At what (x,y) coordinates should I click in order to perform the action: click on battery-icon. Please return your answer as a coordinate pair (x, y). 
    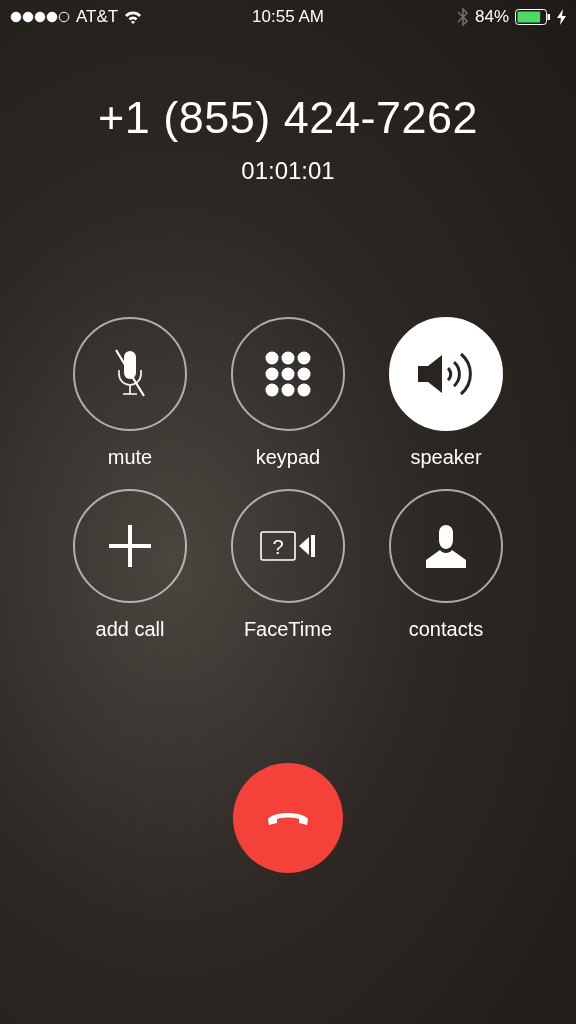
    Looking at the image, I should click on (533, 17).